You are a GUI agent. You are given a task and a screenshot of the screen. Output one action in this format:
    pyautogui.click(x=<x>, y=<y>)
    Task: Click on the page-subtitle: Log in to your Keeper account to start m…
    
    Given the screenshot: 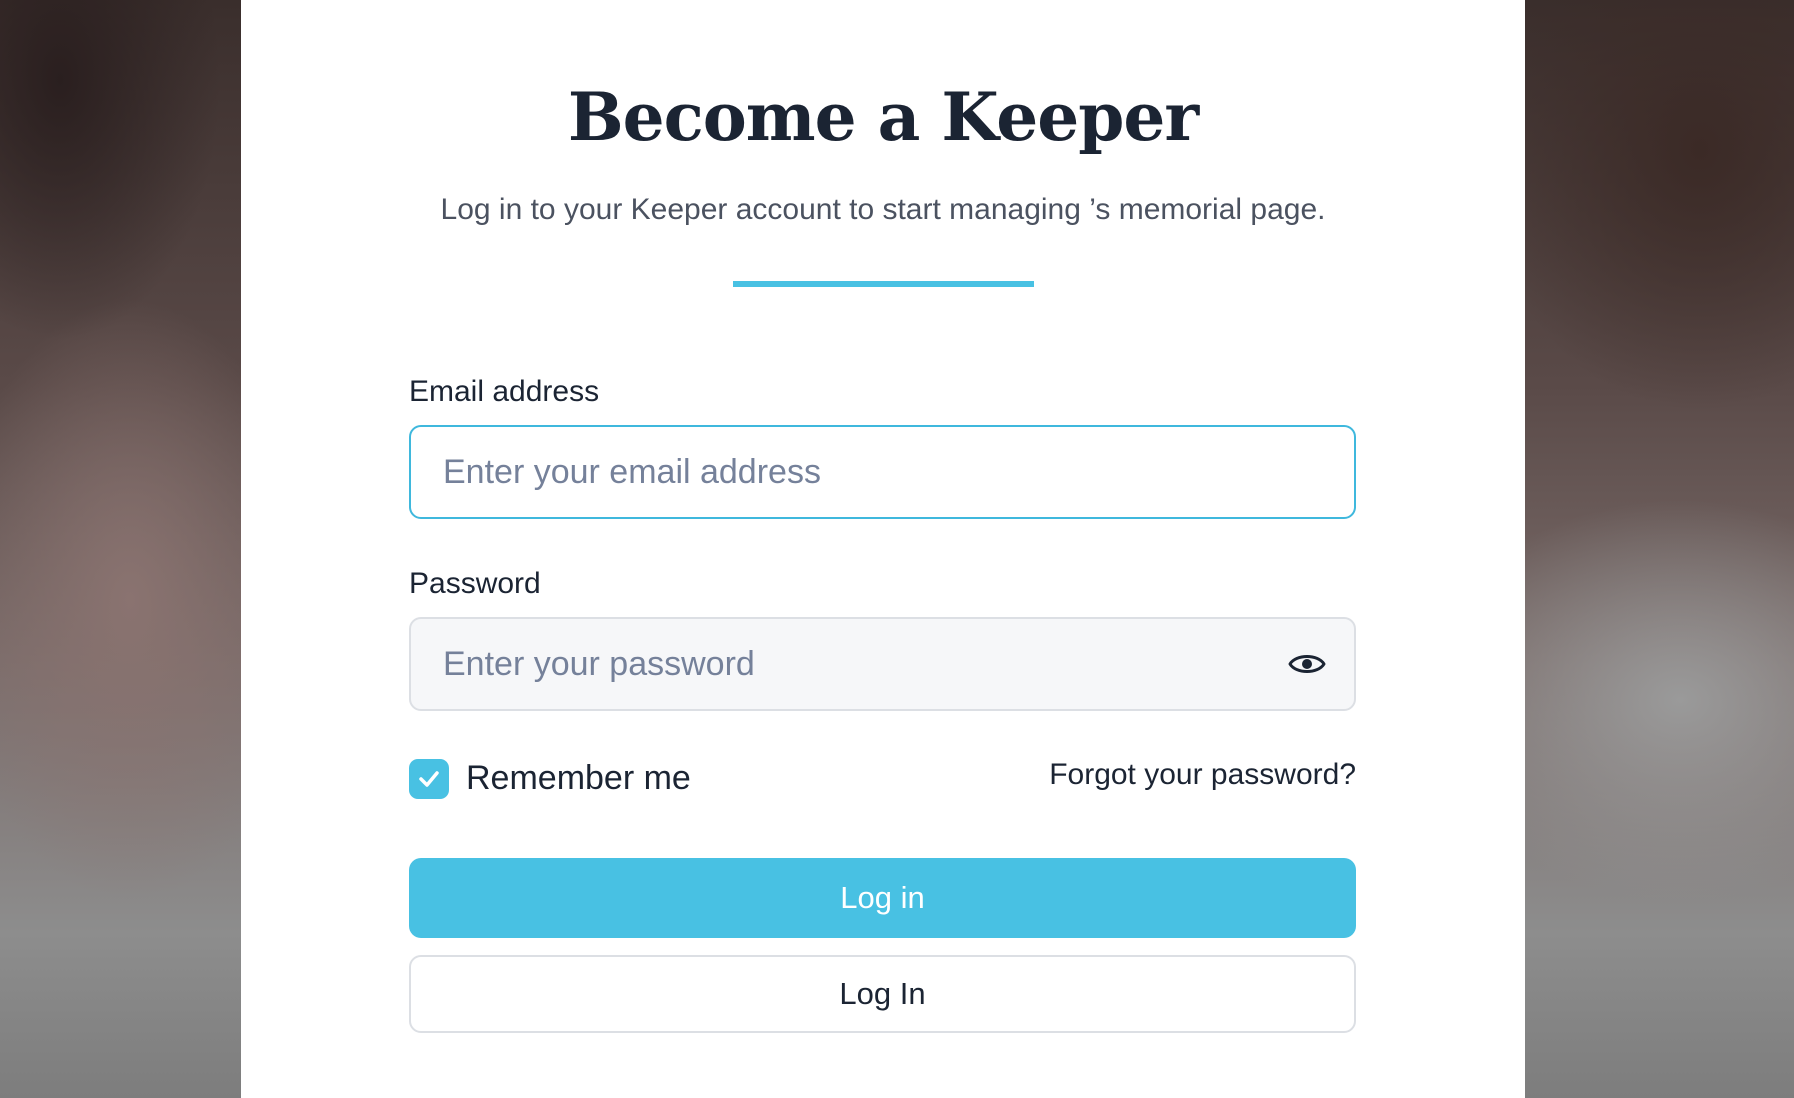 What is the action you would take?
    pyautogui.click(x=883, y=209)
    